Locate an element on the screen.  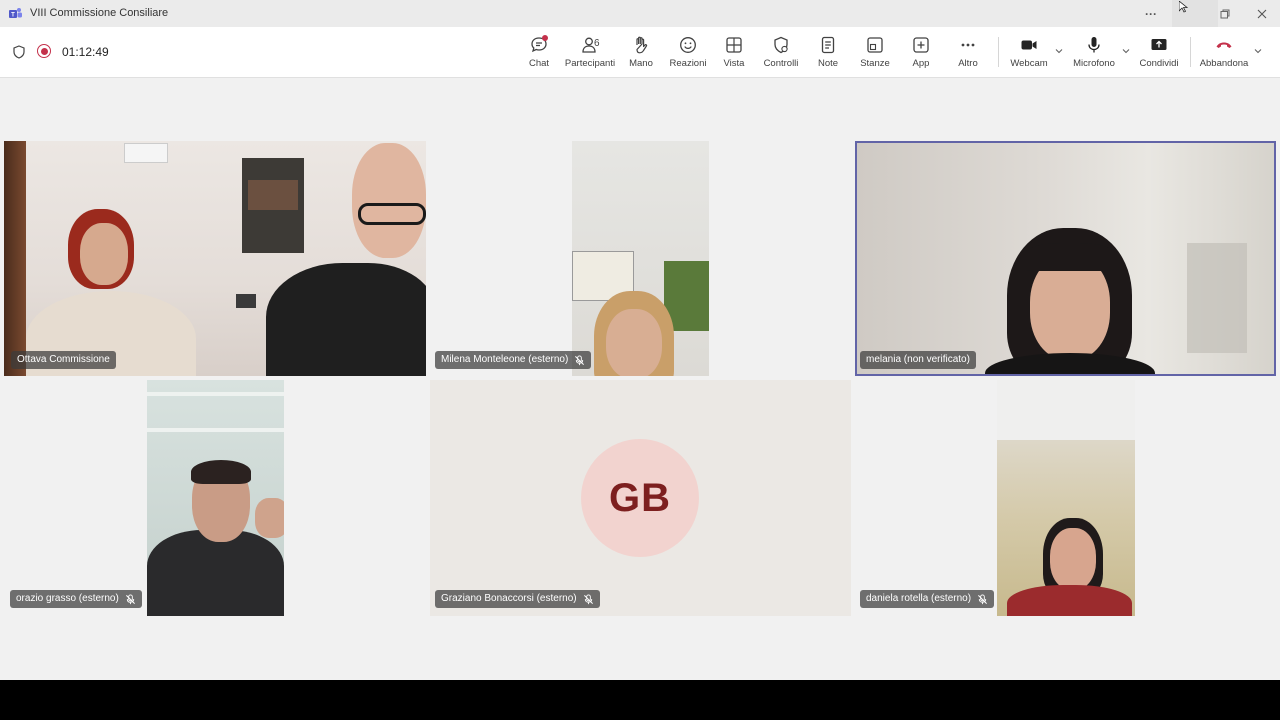
participant-name: melania (non verificato) is located at coordinates (918, 359).